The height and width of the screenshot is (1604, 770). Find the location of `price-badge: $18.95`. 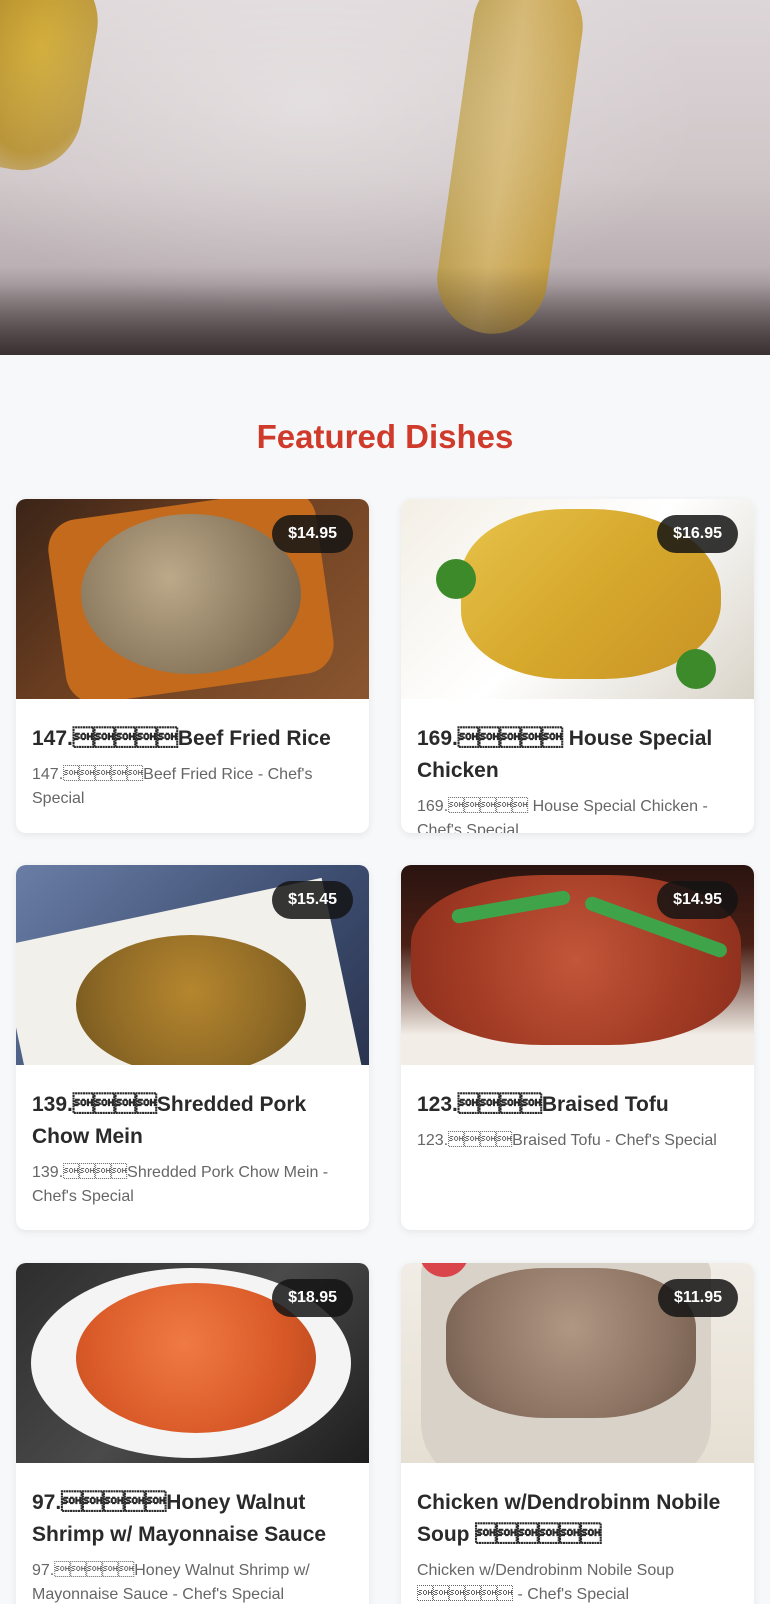

price-badge: $18.95 is located at coordinates (312, 1298).